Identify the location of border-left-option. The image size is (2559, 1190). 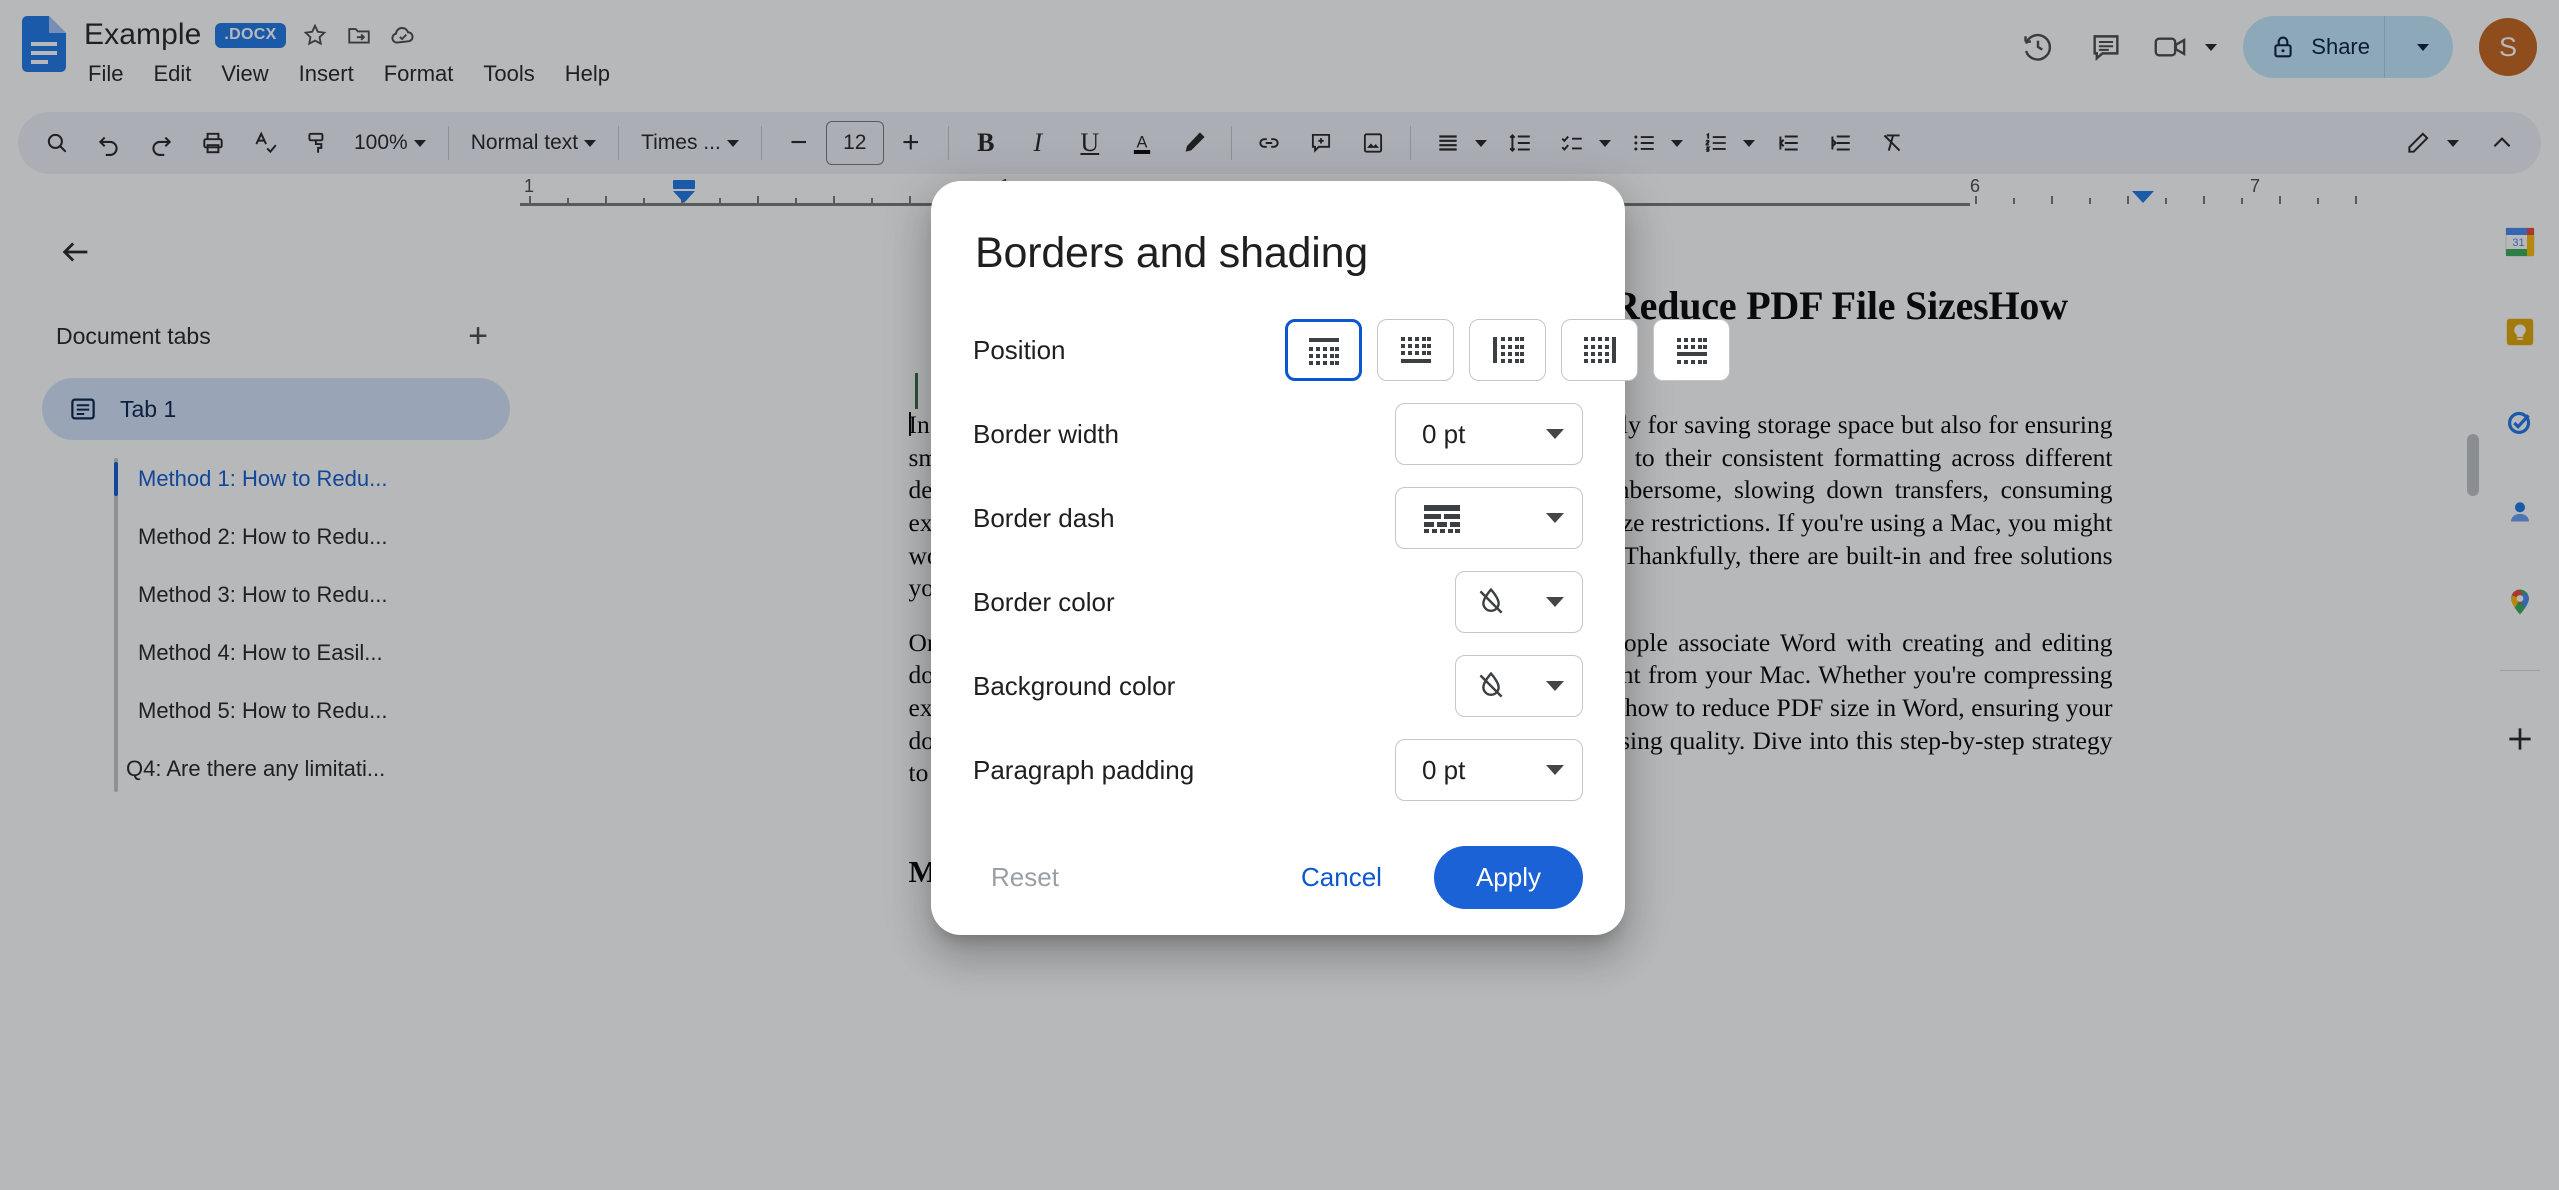
(1507, 350).